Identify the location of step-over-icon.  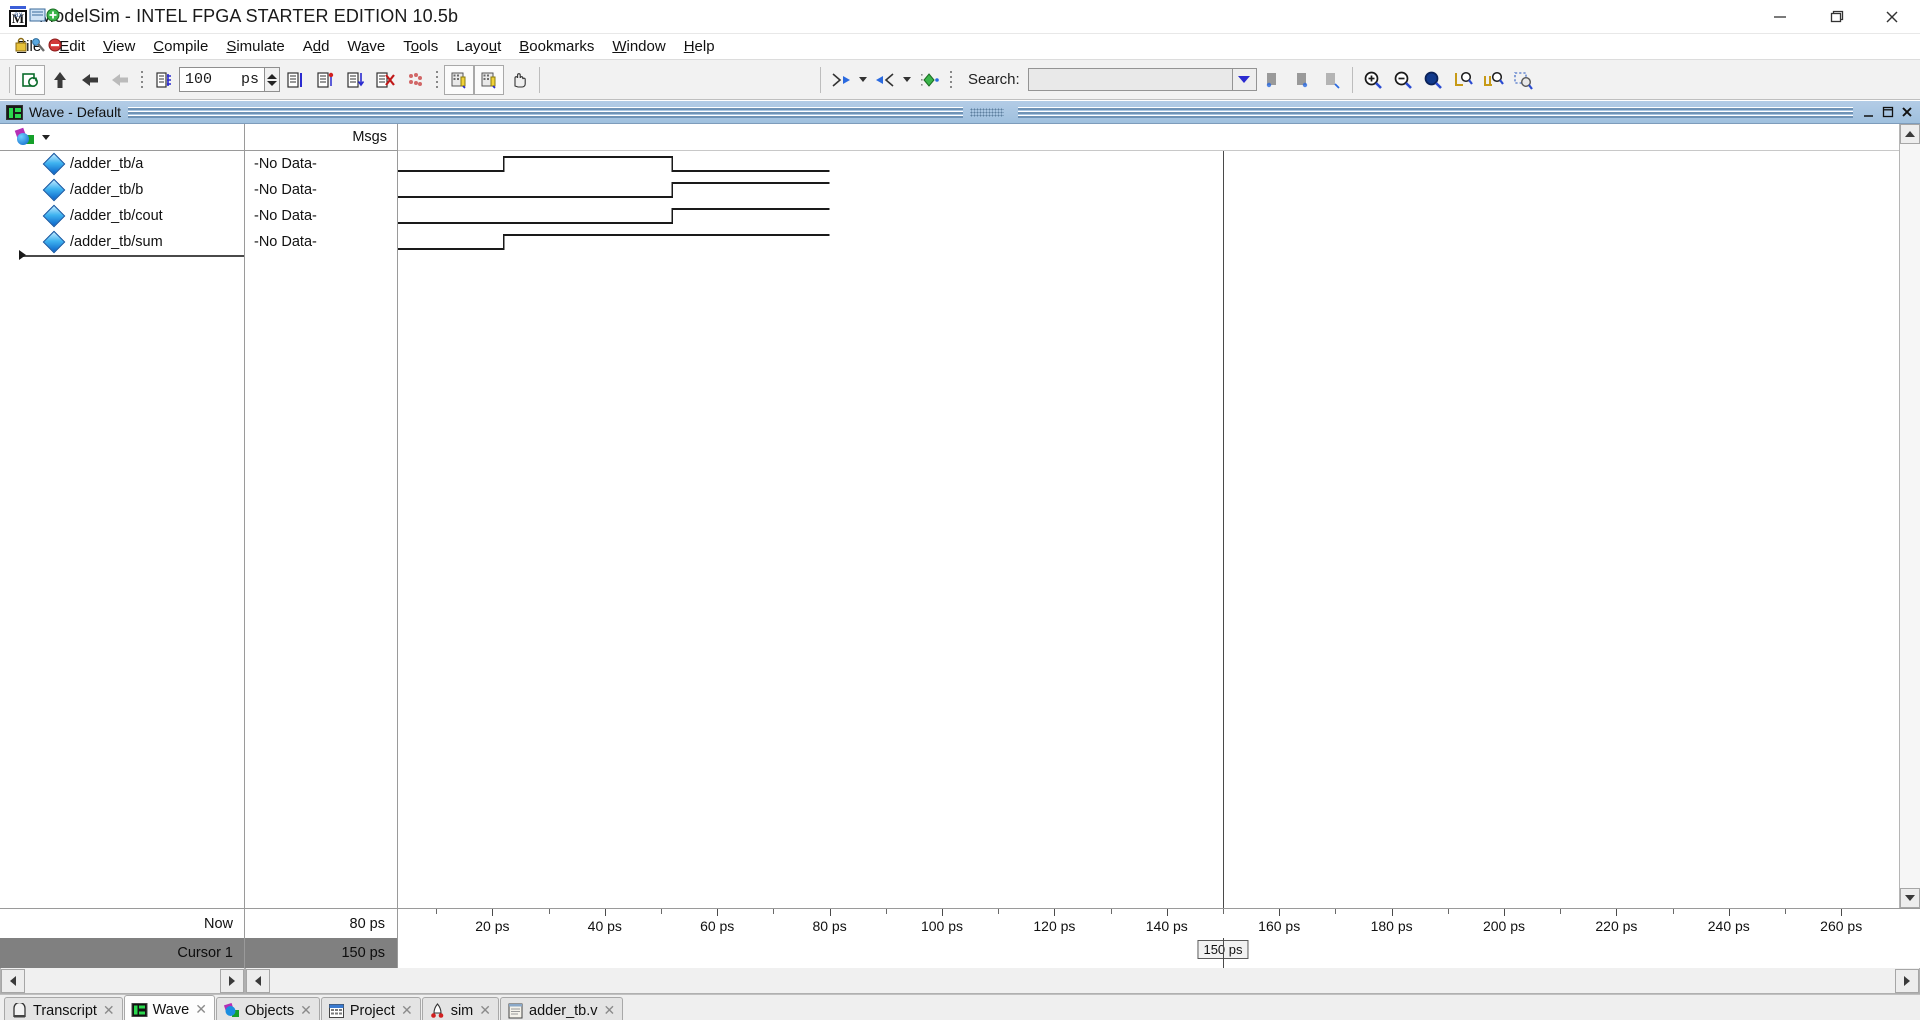
(459, 79).